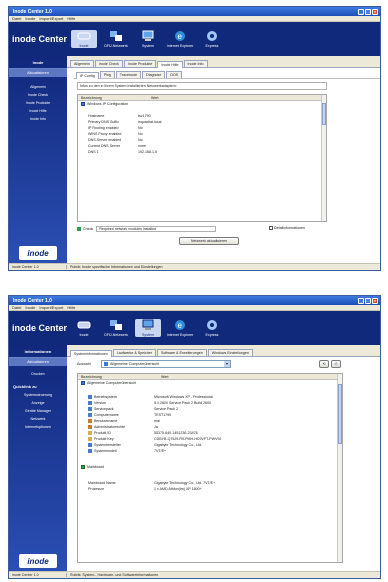  What do you see at coordinates (82, 63) in the screenshot?
I see `tab-allgemein: Allgemein` at bounding box center [82, 63].